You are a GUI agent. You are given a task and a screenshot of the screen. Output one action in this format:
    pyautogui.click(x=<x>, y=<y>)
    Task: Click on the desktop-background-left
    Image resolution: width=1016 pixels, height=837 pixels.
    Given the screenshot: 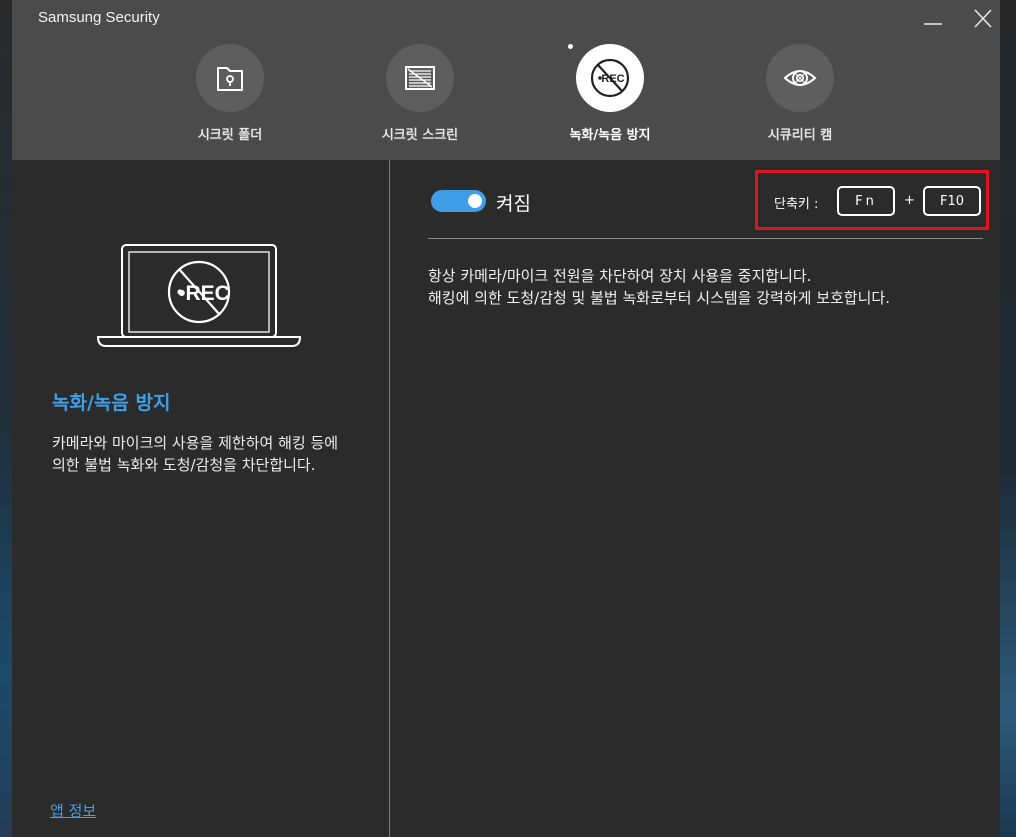 What is the action you would take?
    pyautogui.click(x=6, y=418)
    